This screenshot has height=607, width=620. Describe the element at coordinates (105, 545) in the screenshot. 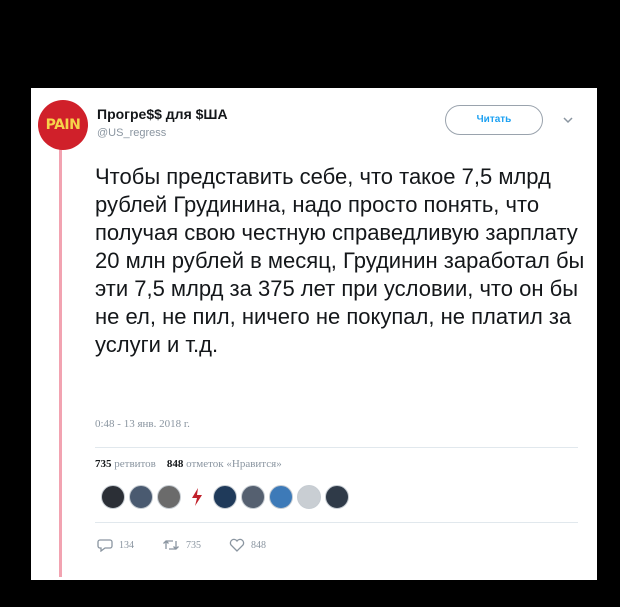

I see `reply-icon` at that location.